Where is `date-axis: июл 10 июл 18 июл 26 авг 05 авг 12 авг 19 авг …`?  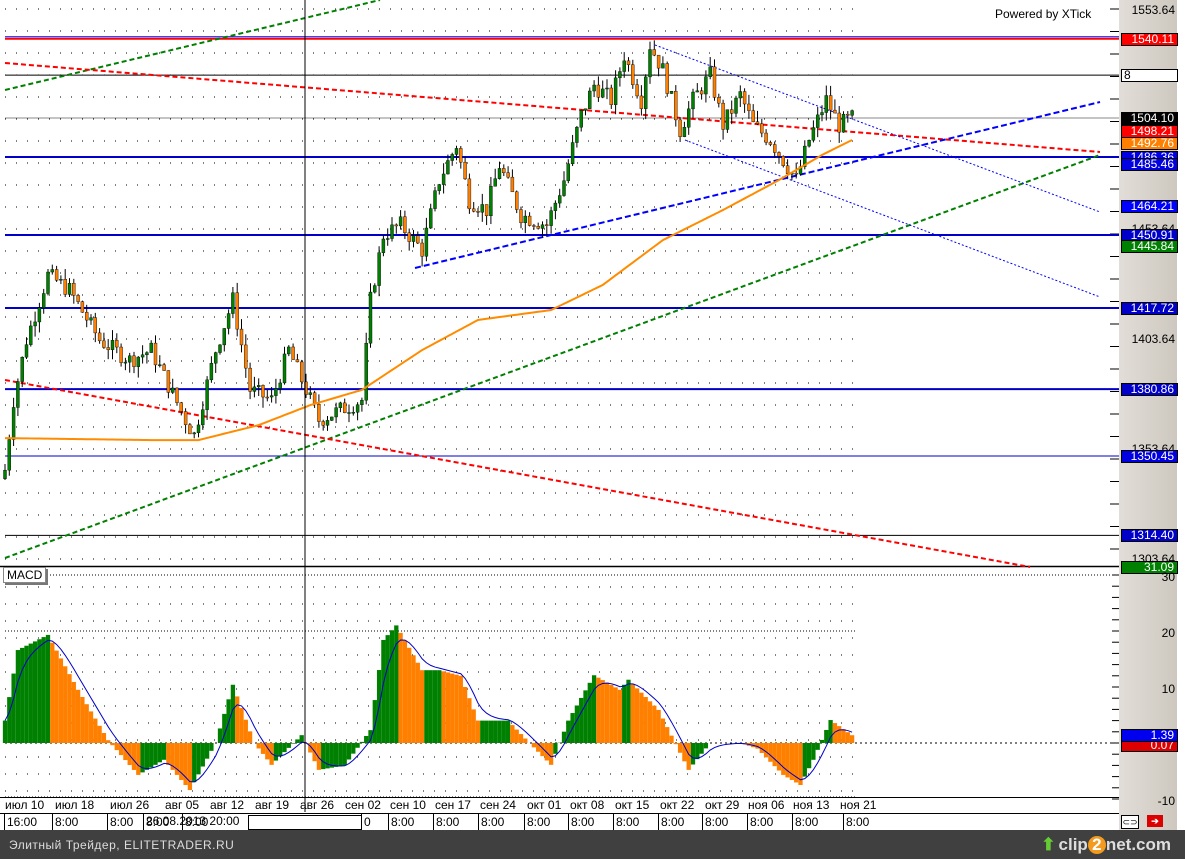 date-axis: июл 10 июл 18 июл 26 авг 05 авг 12 авг 19 авг … is located at coordinates (559, 805).